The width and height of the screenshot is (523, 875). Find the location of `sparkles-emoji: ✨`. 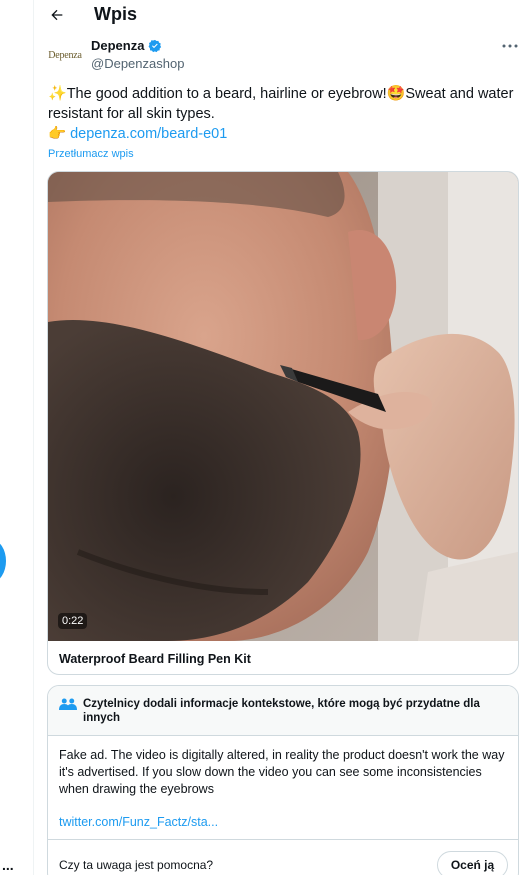

sparkles-emoji: ✨ is located at coordinates (57, 93).